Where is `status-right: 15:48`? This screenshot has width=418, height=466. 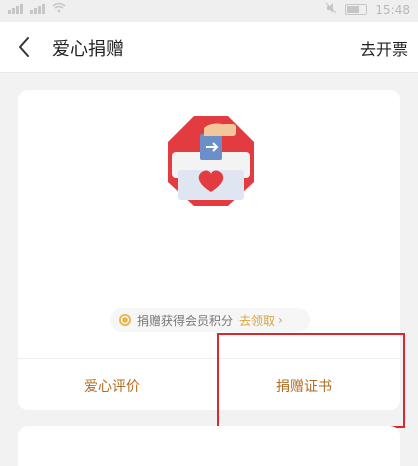 status-right: 15:48 is located at coordinates (367, 9).